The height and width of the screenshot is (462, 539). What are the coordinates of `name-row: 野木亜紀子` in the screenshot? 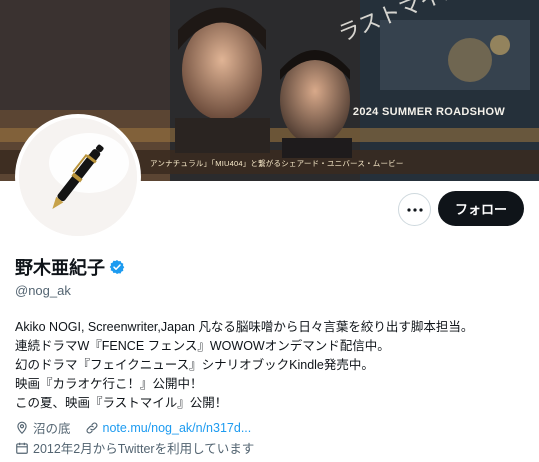 It's located at (70, 267).